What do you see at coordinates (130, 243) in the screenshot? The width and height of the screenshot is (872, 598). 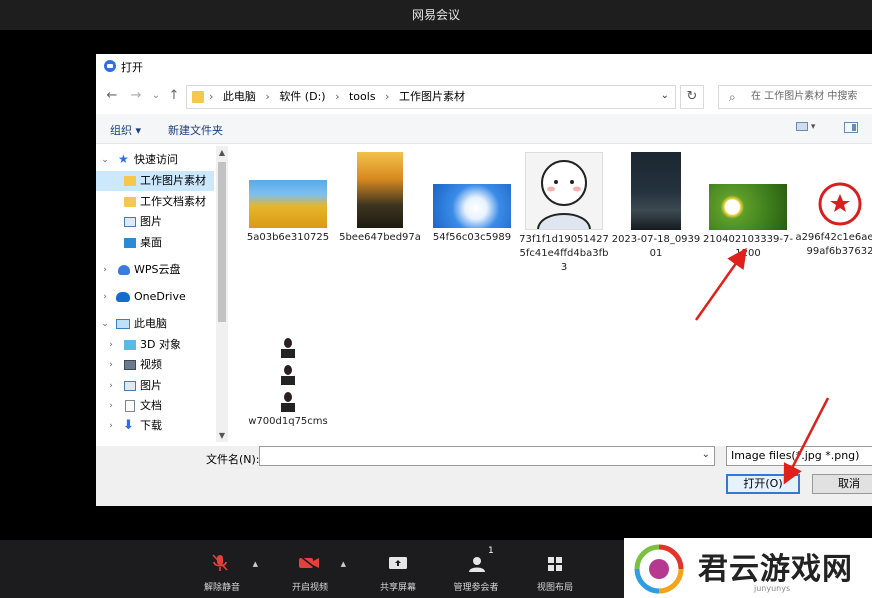 I see `desktop-icon` at bounding box center [130, 243].